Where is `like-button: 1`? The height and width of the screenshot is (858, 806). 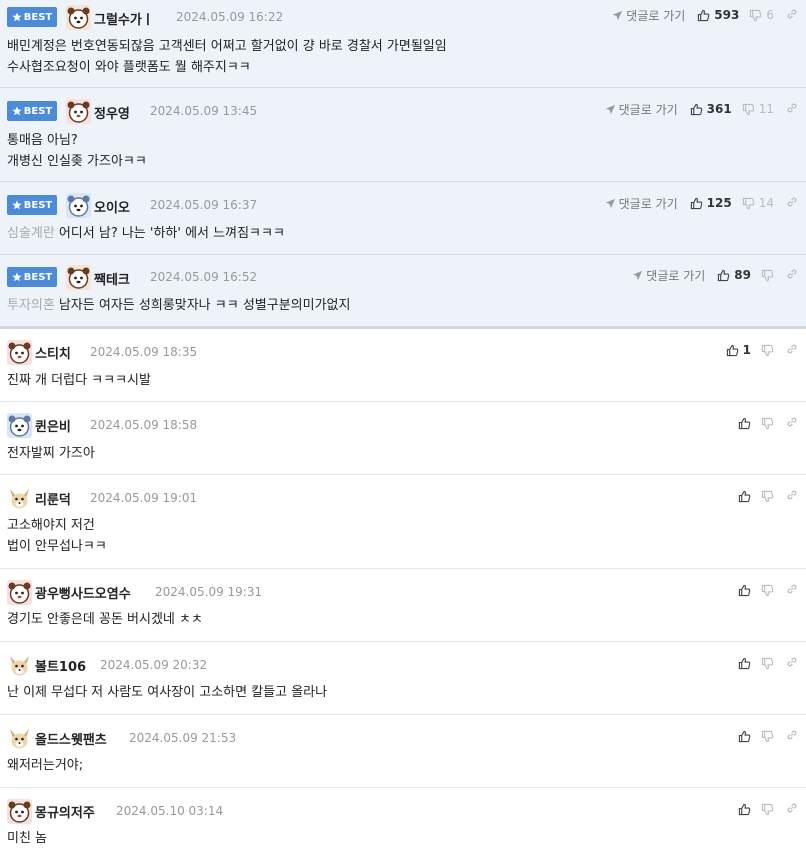 like-button: 1 is located at coordinates (738, 350).